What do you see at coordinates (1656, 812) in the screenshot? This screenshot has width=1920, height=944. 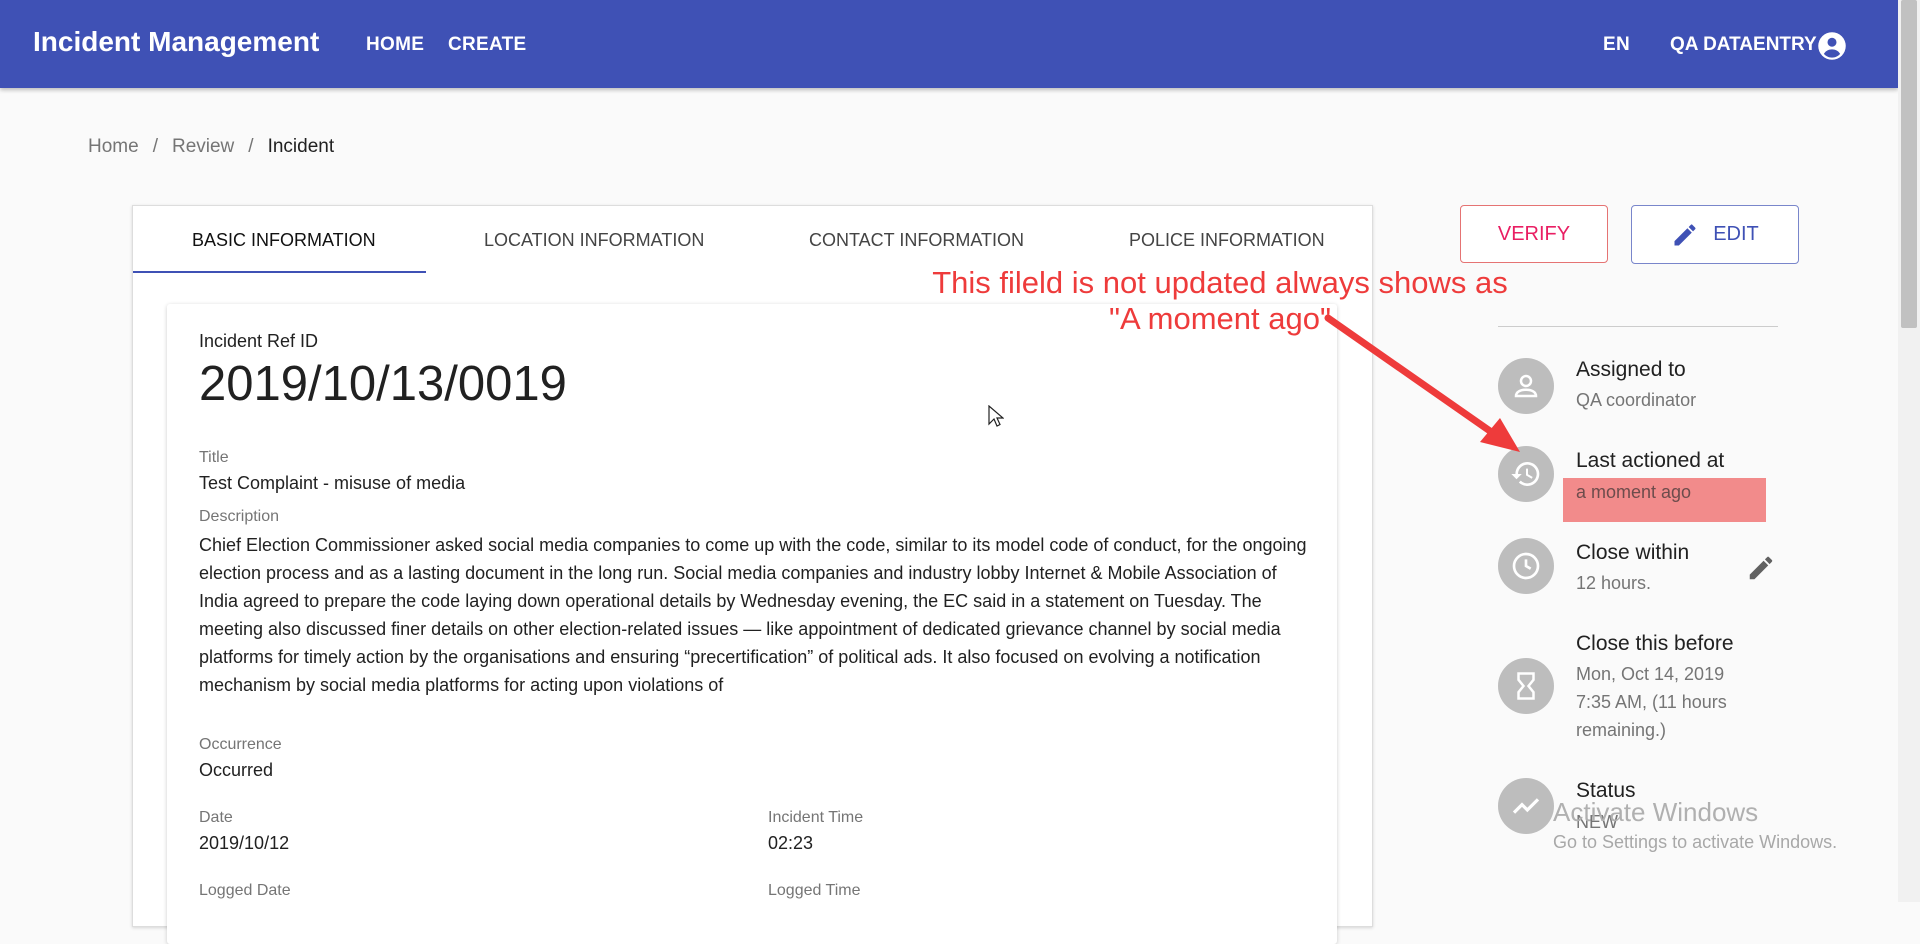 I see `activate-windows-title: Activate Windows` at bounding box center [1656, 812].